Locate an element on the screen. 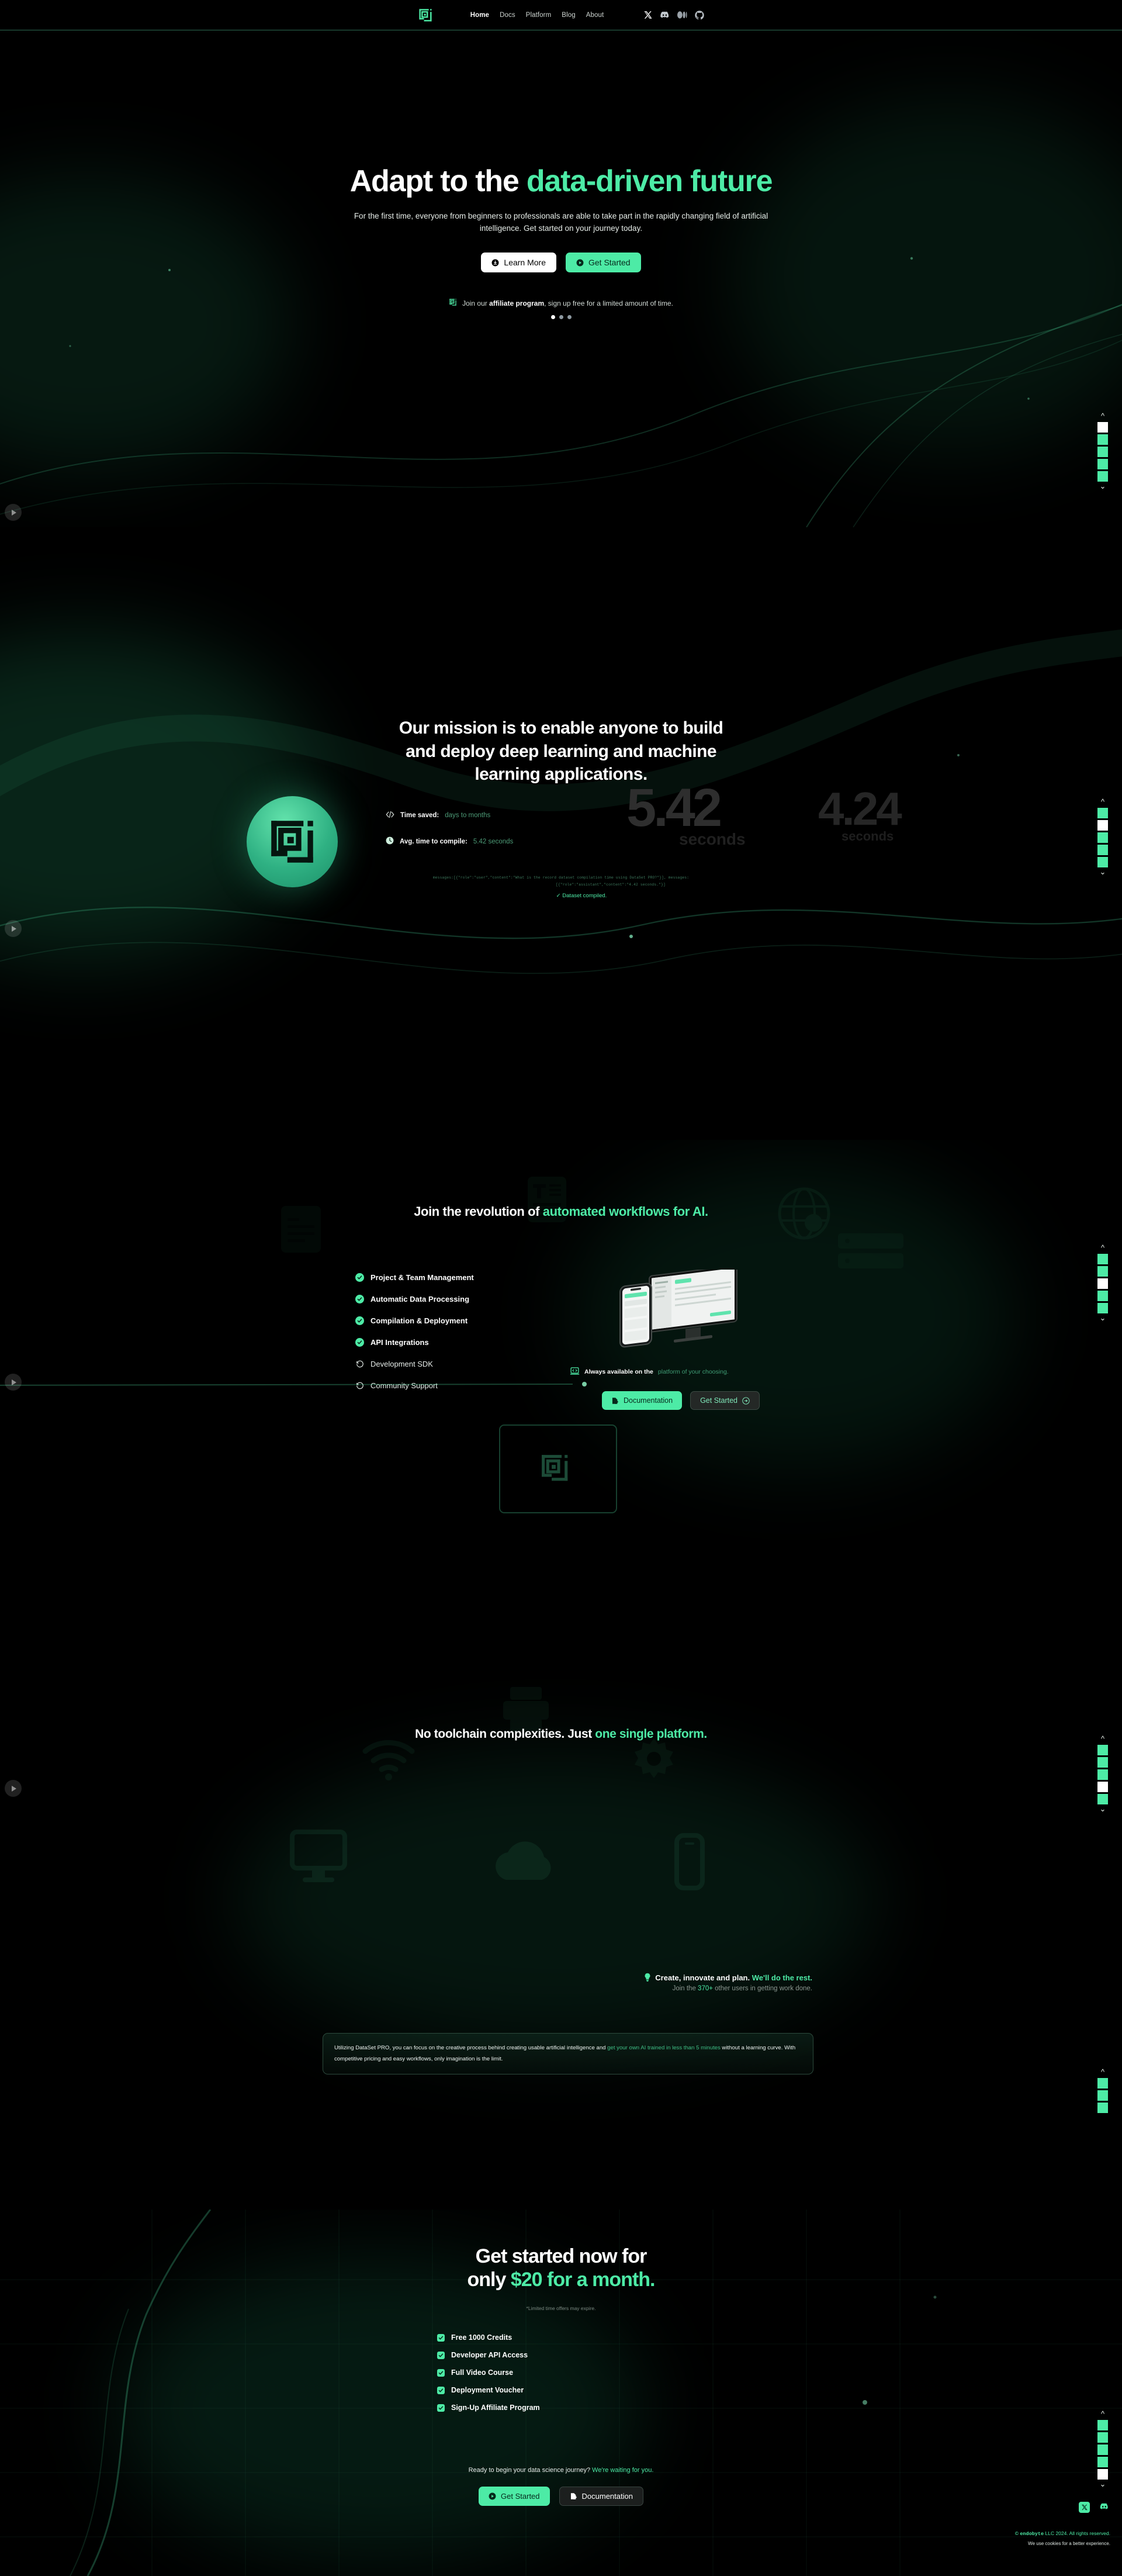 The height and width of the screenshot is (2576, 1122). nav-link-about: About is located at coordinates (595, 15).